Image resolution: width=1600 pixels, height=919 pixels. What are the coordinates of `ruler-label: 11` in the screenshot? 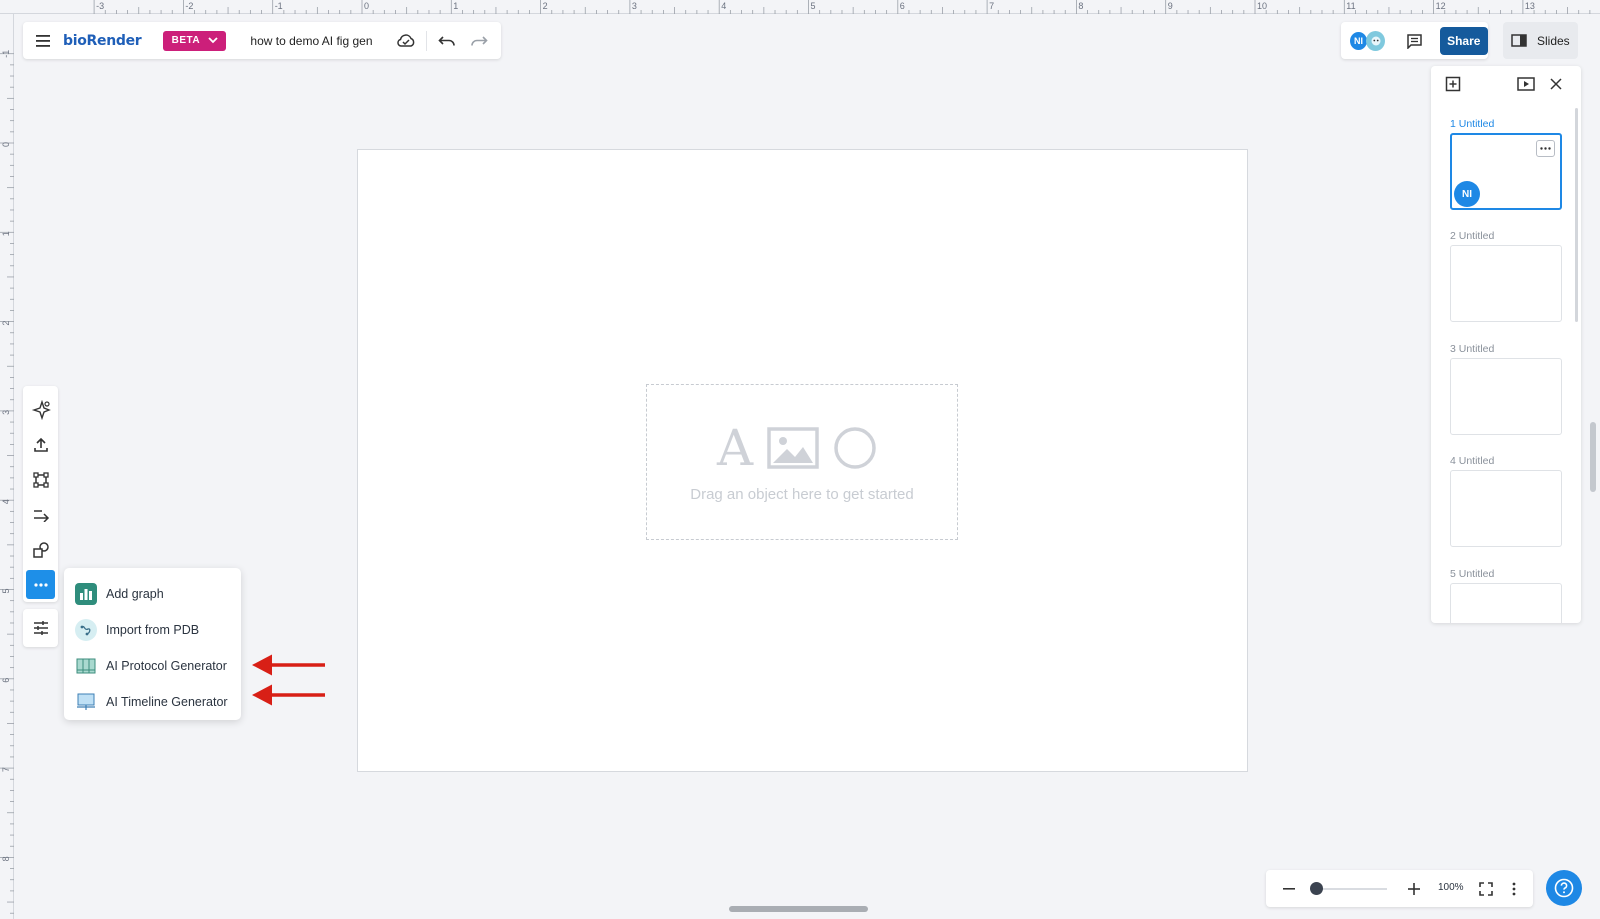 It's located at (1350, 6).